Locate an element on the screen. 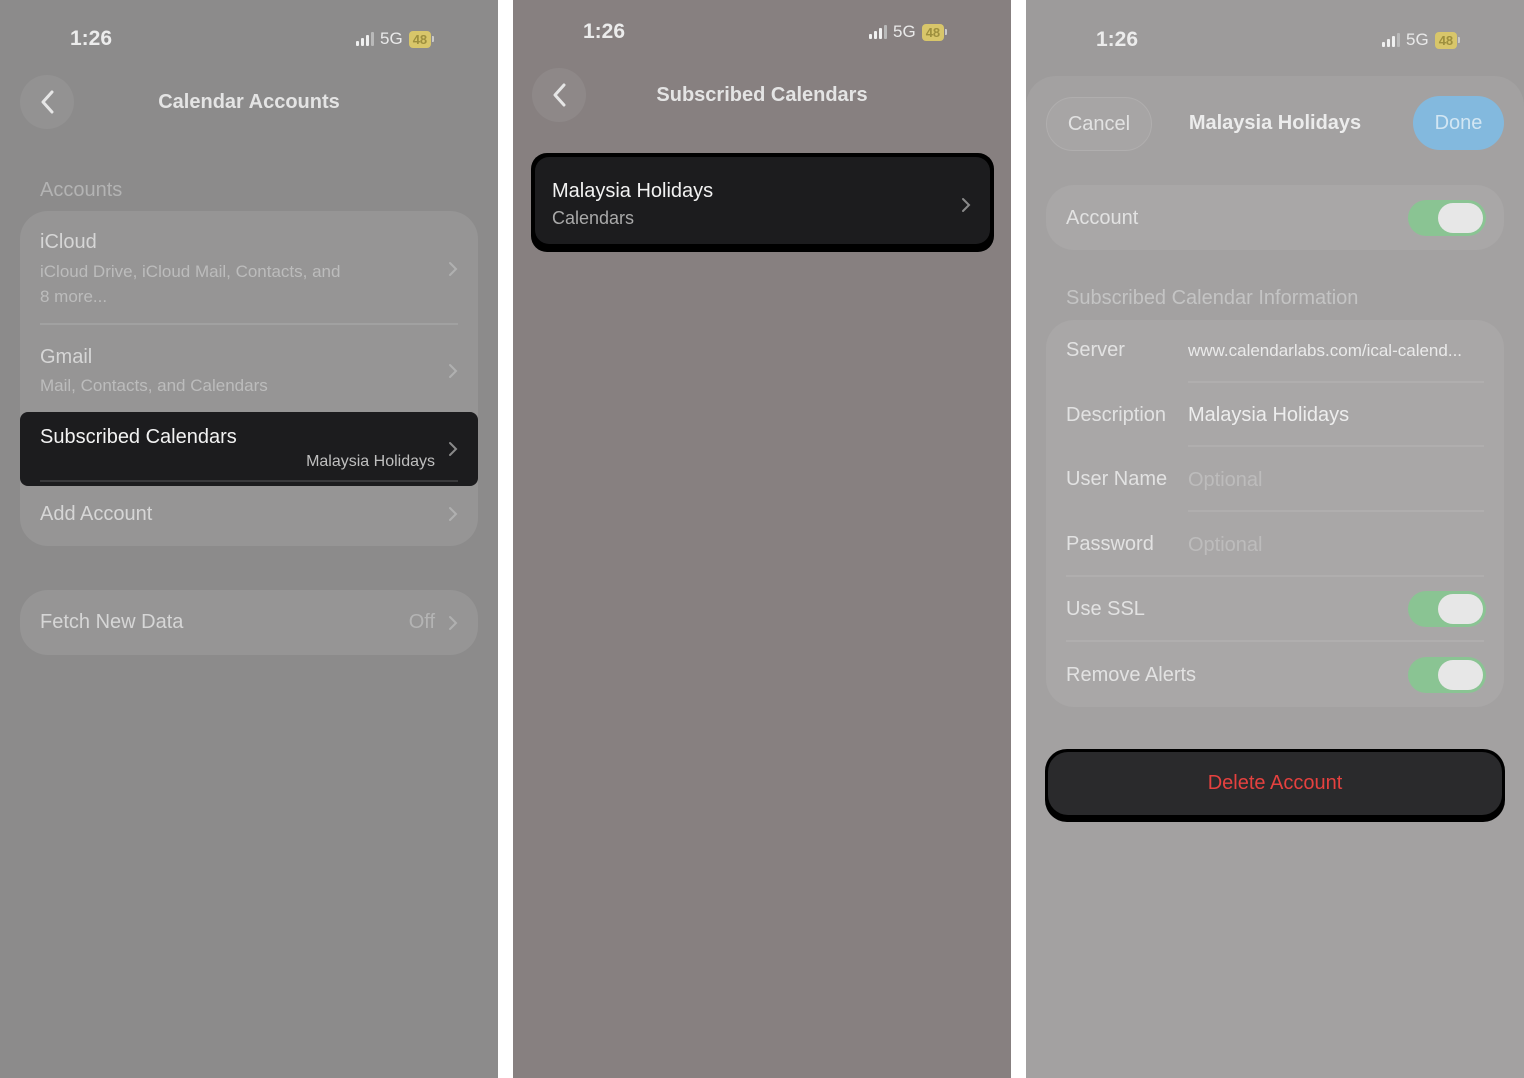 This screenshot has height=1078, width=1524. calendar-subtitle: Calendars is located at coordinates (593, 218).